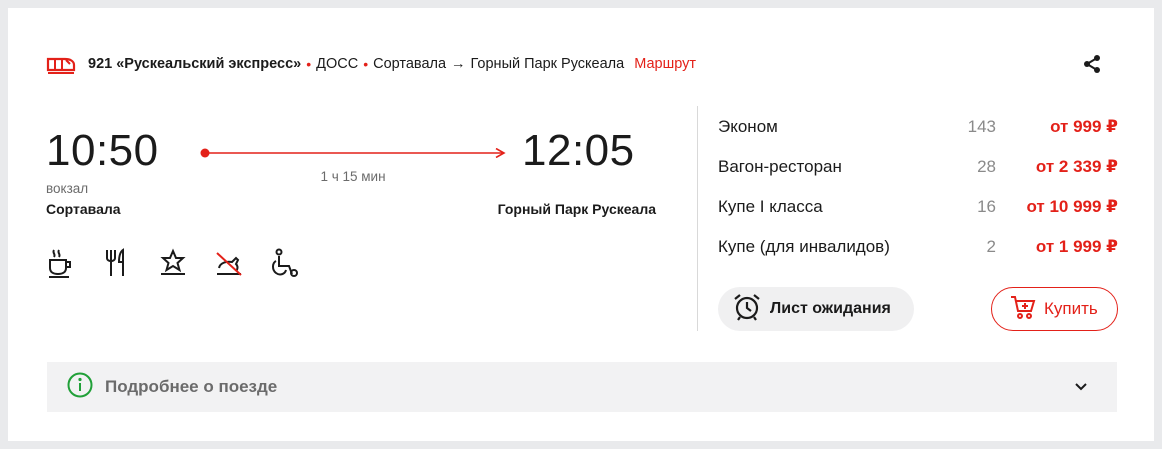 Image resolution: width=1162 pixels, height=449 pixels. Describe the element at coordinates (191, 386) in the screenshot. I see `details-label: Подробнее о поезде` at that location.